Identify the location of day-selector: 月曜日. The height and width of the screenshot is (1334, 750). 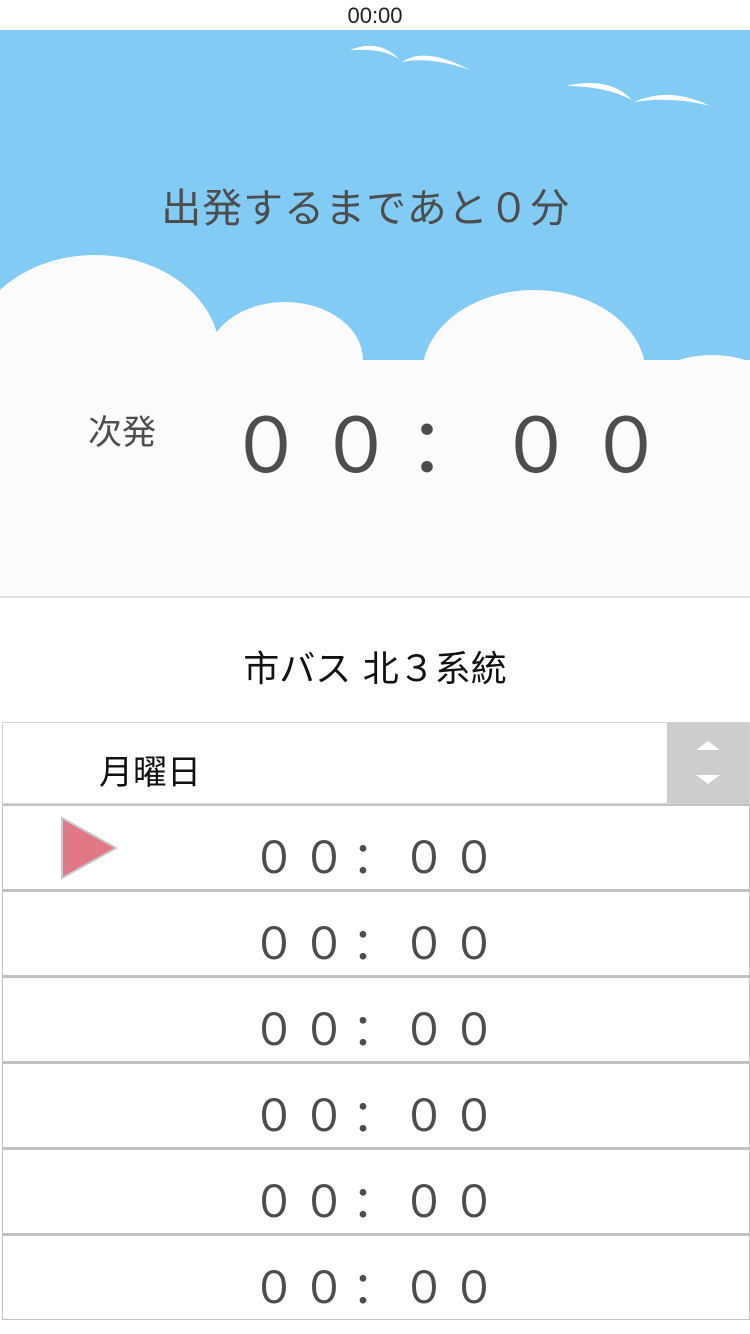
(376, 763).